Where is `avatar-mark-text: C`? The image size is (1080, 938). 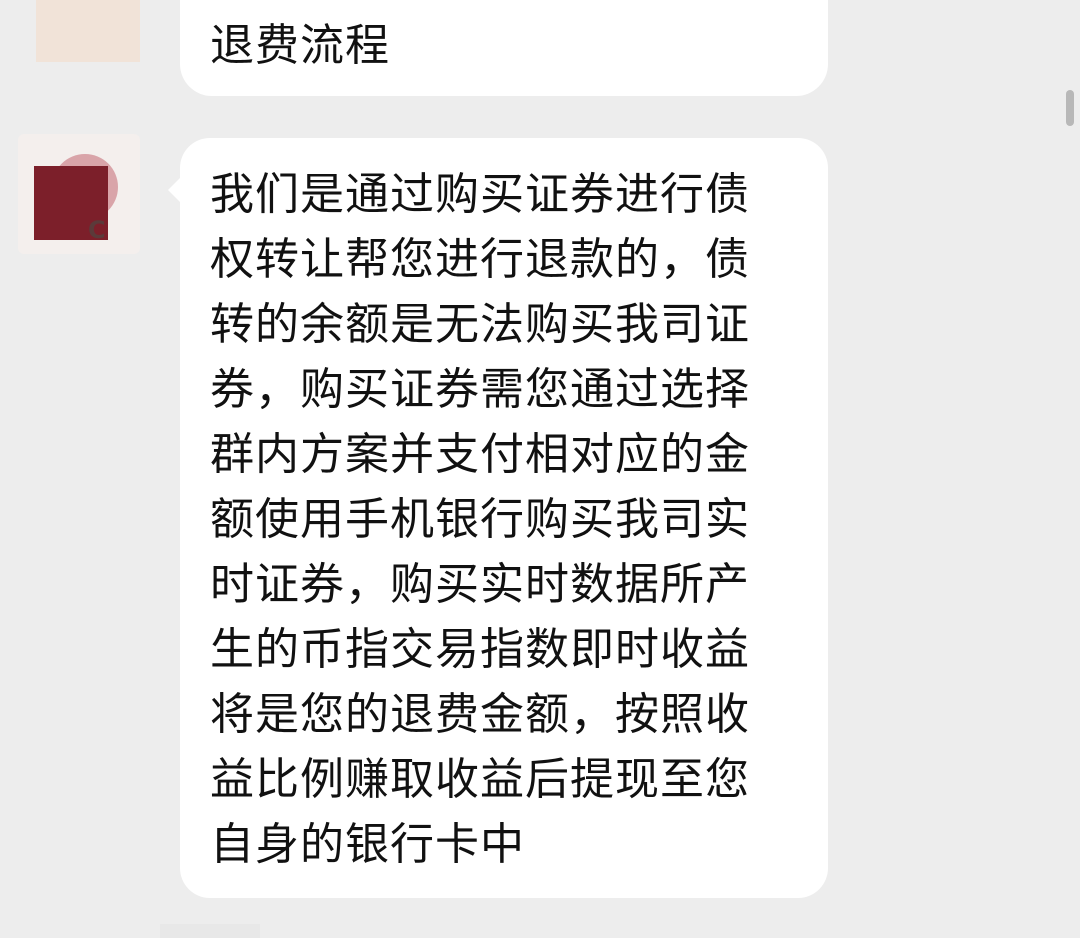 avatar-mark-text: C is located at coordinates (97, 230).